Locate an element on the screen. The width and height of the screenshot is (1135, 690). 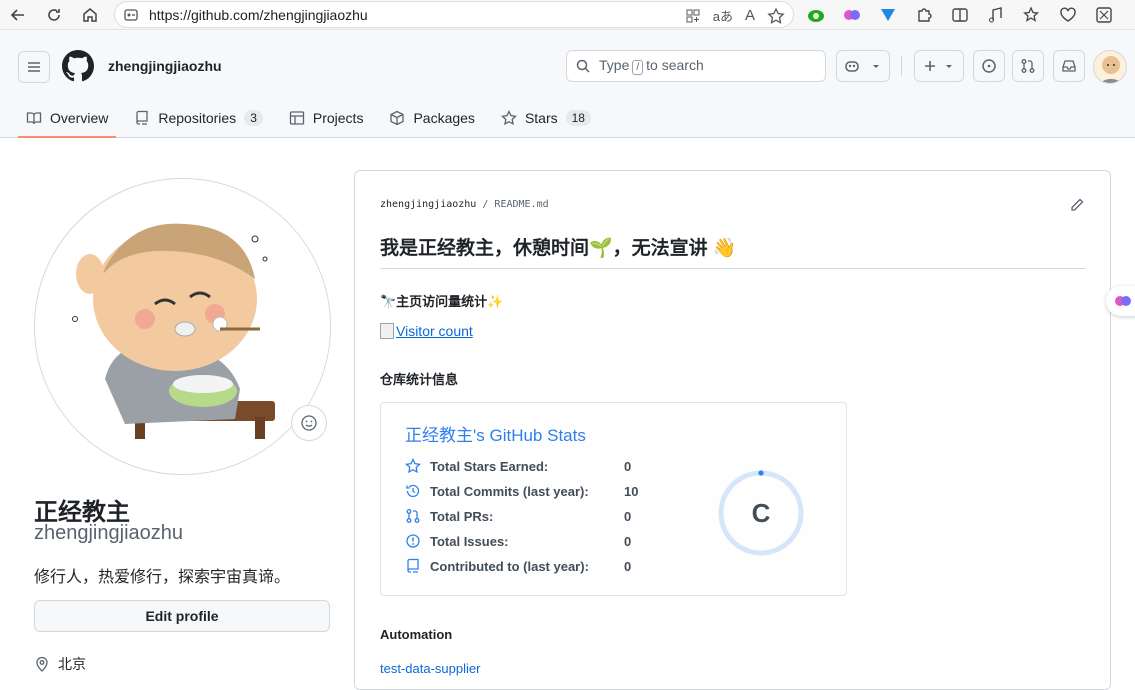
visitor-count-link: Visitor count is located at coordinates (426, 331).